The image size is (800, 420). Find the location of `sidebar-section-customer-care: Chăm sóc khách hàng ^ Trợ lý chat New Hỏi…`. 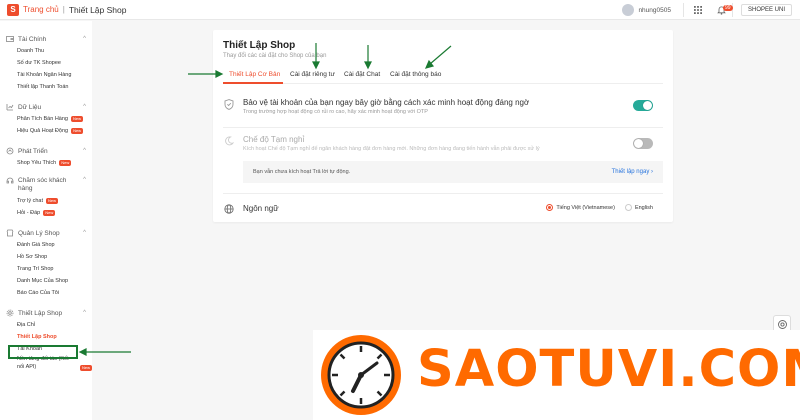

sidebar-section-customer-care: Chăm sóc khách hàng ^ Trợ lý chat New Hỏi… is located at coordinates (46, 198).